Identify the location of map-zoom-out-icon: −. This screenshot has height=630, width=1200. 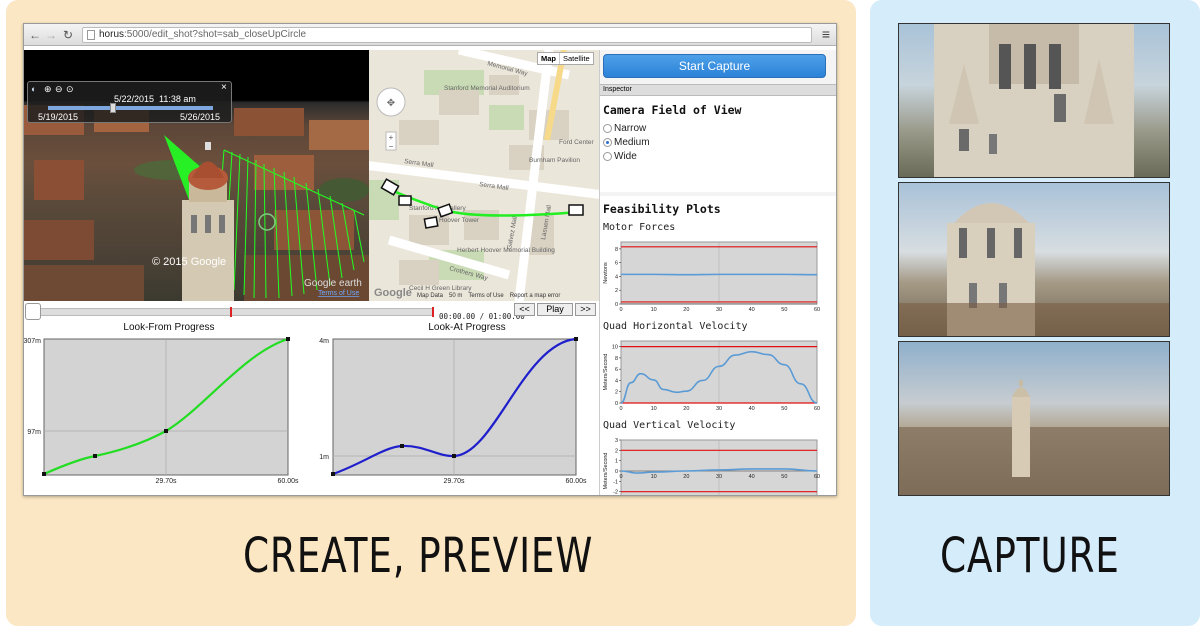
(391, 146).